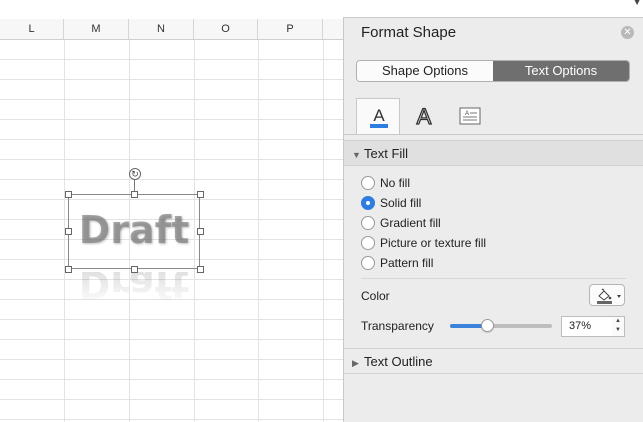  I want to click on shape-options-button: Shape Options, so click(425, 71).